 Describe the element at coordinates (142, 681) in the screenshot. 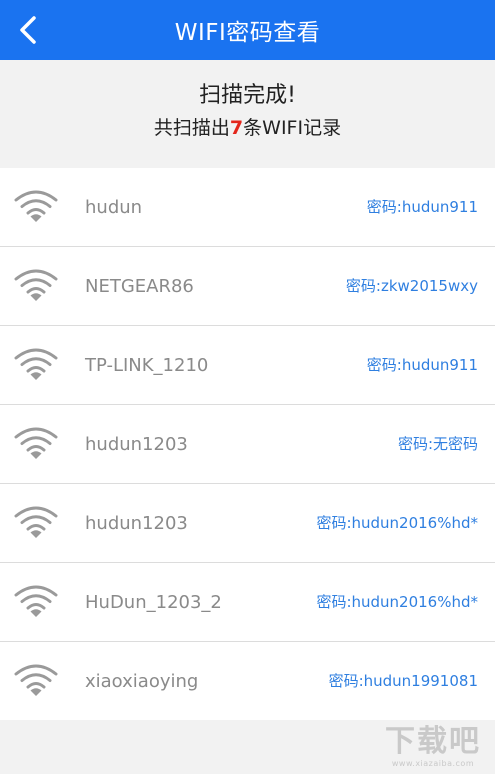

I see `ssid-label: xiaoxiaoying` at that location.